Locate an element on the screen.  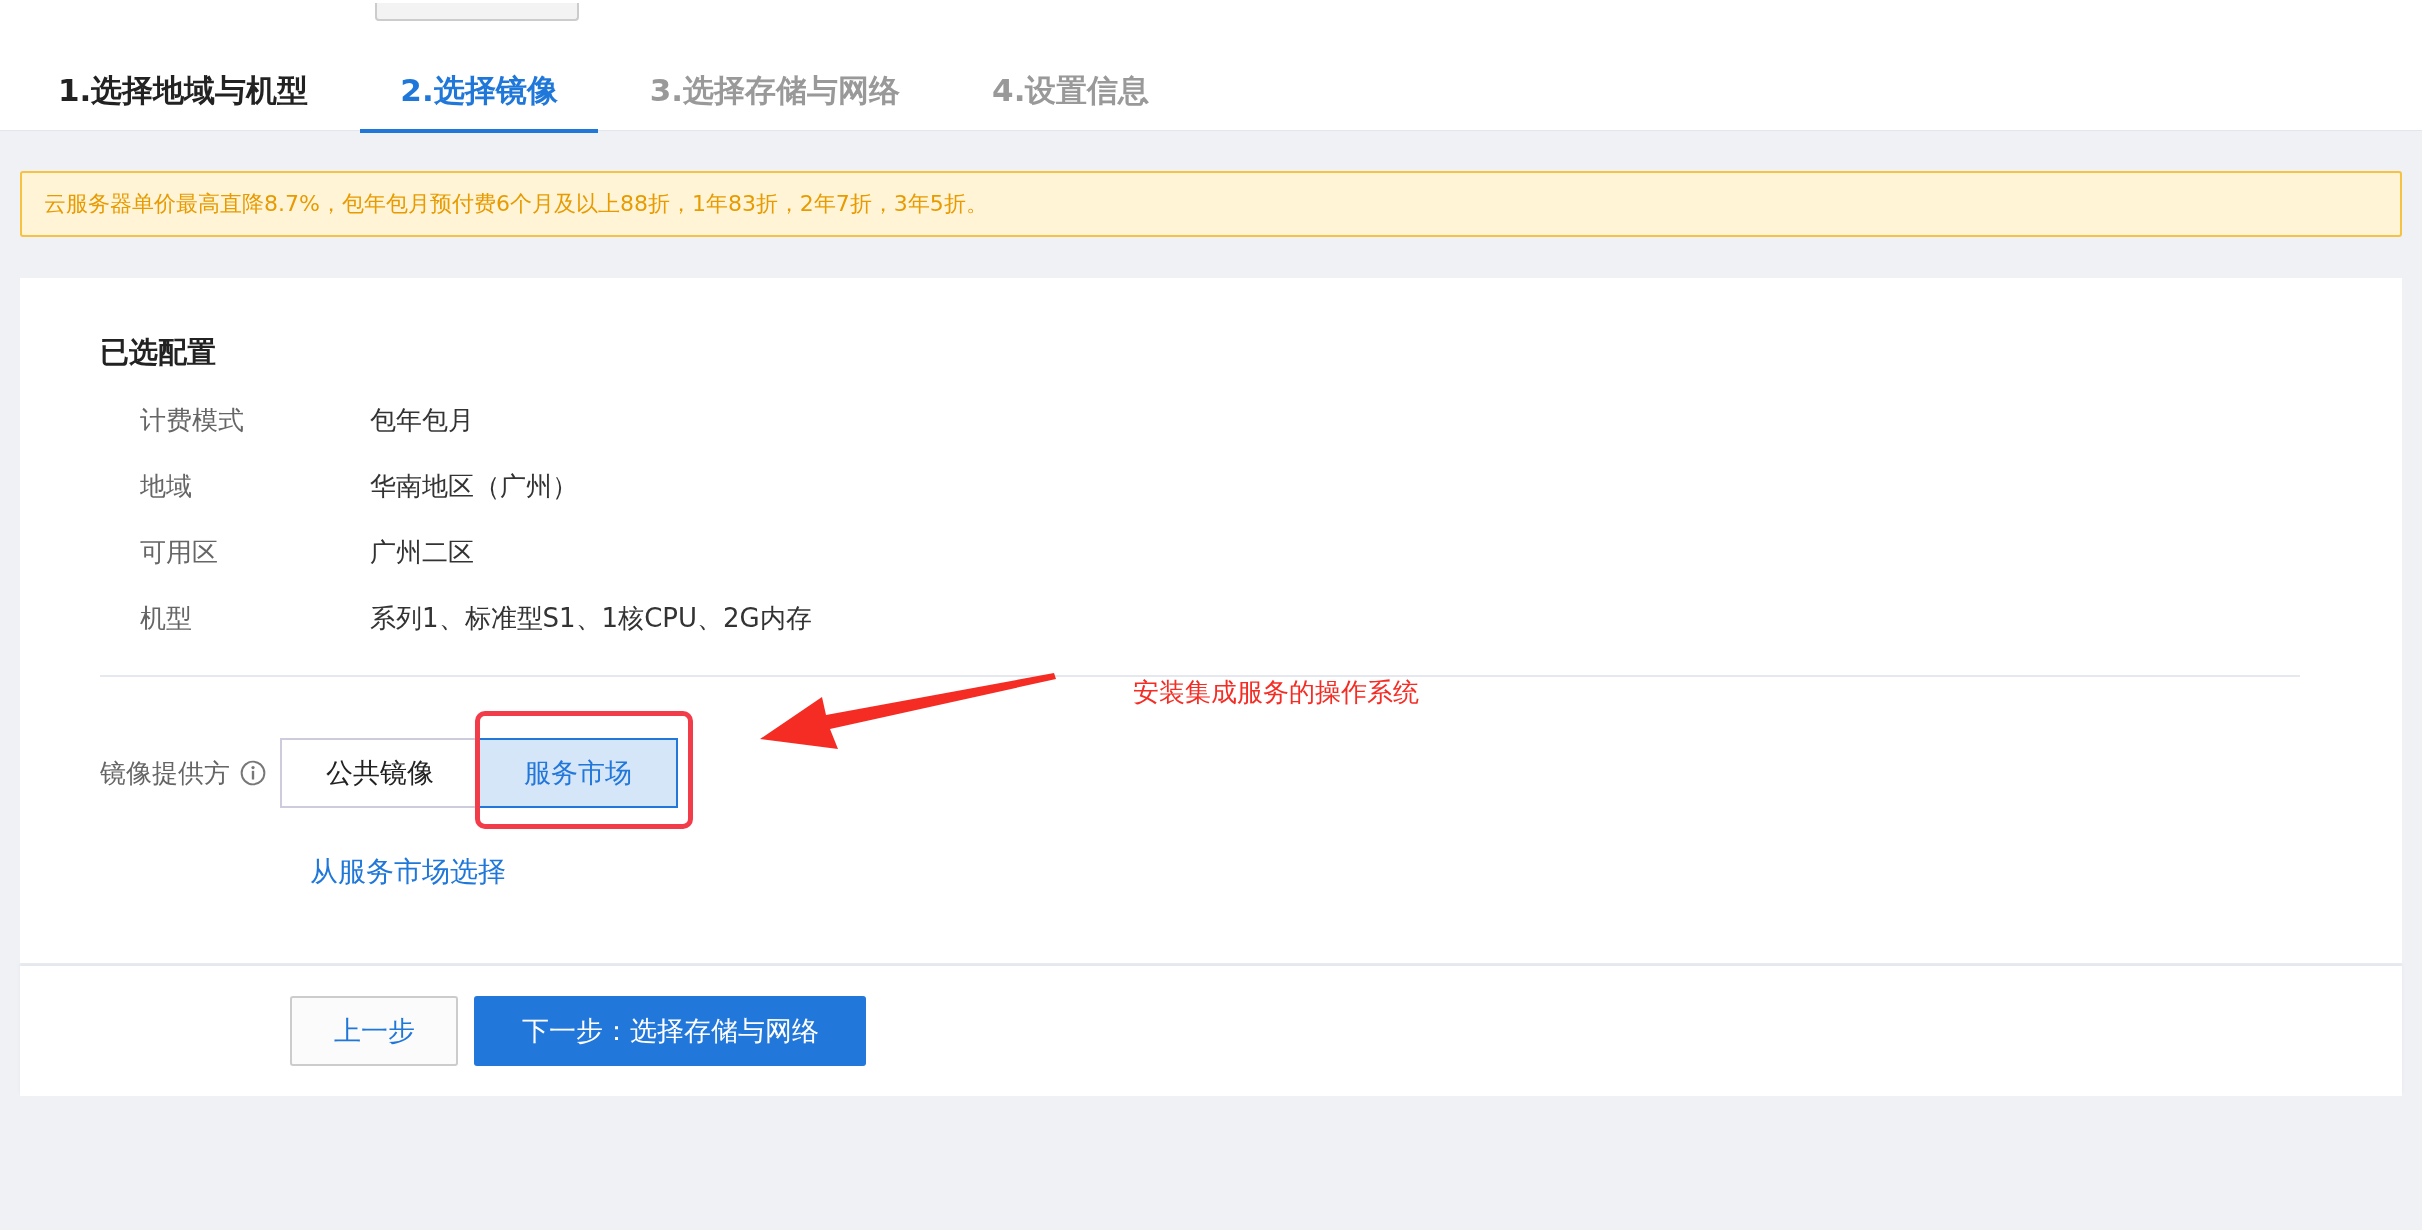
next-button: 下一步：选择存储与网络 is located at coordinates (670, 1031).